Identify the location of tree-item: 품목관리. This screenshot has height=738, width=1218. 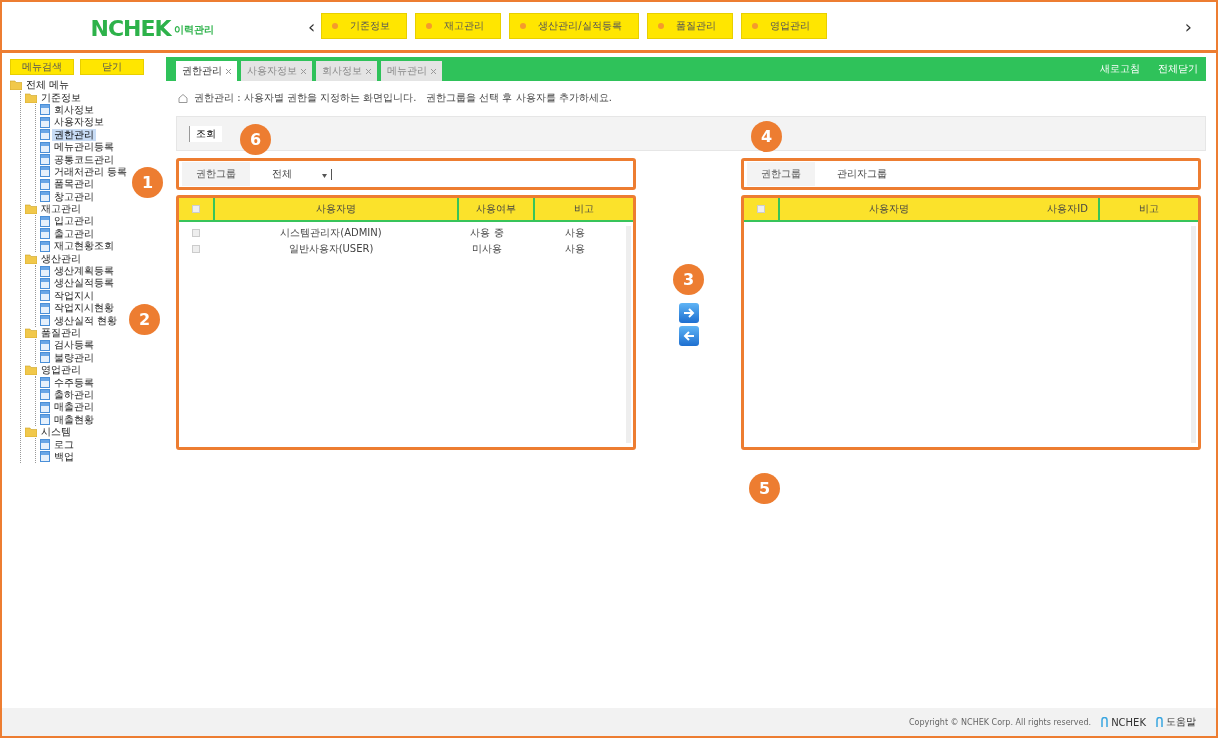
(74, 184).